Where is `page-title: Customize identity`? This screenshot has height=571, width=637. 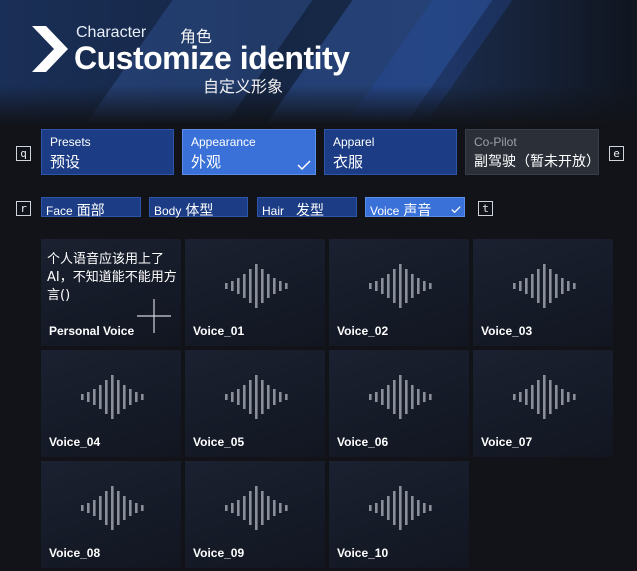 page-title: Customize identity is located at coordinates (212, 58).